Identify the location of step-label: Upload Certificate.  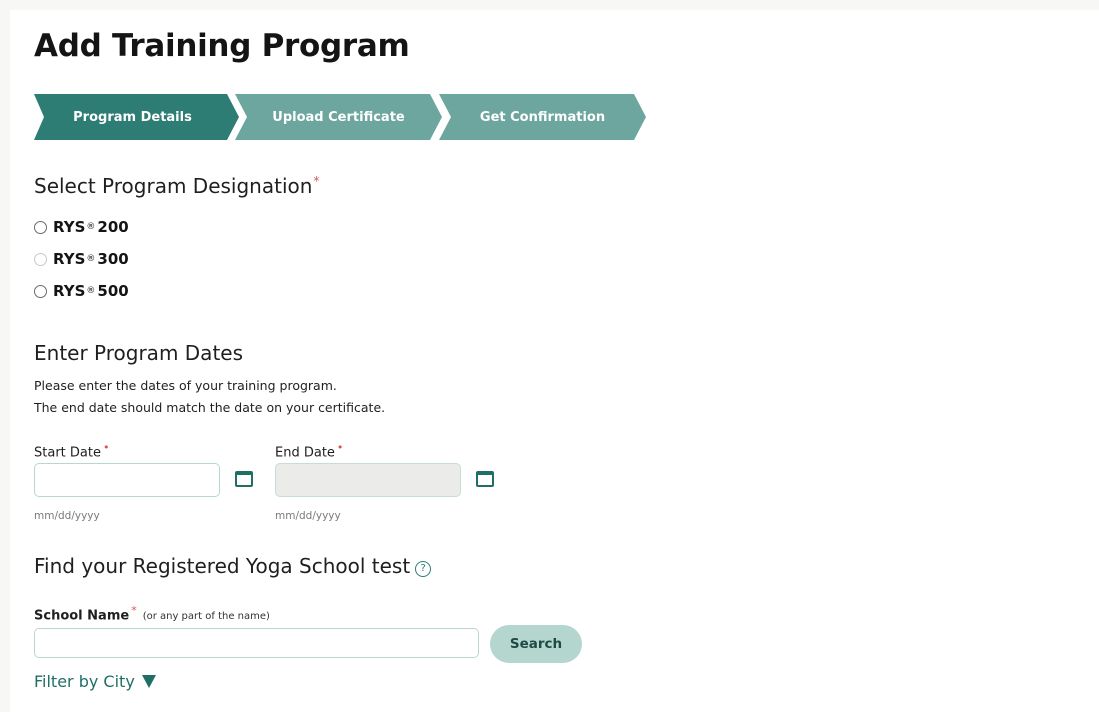
(338, 117).